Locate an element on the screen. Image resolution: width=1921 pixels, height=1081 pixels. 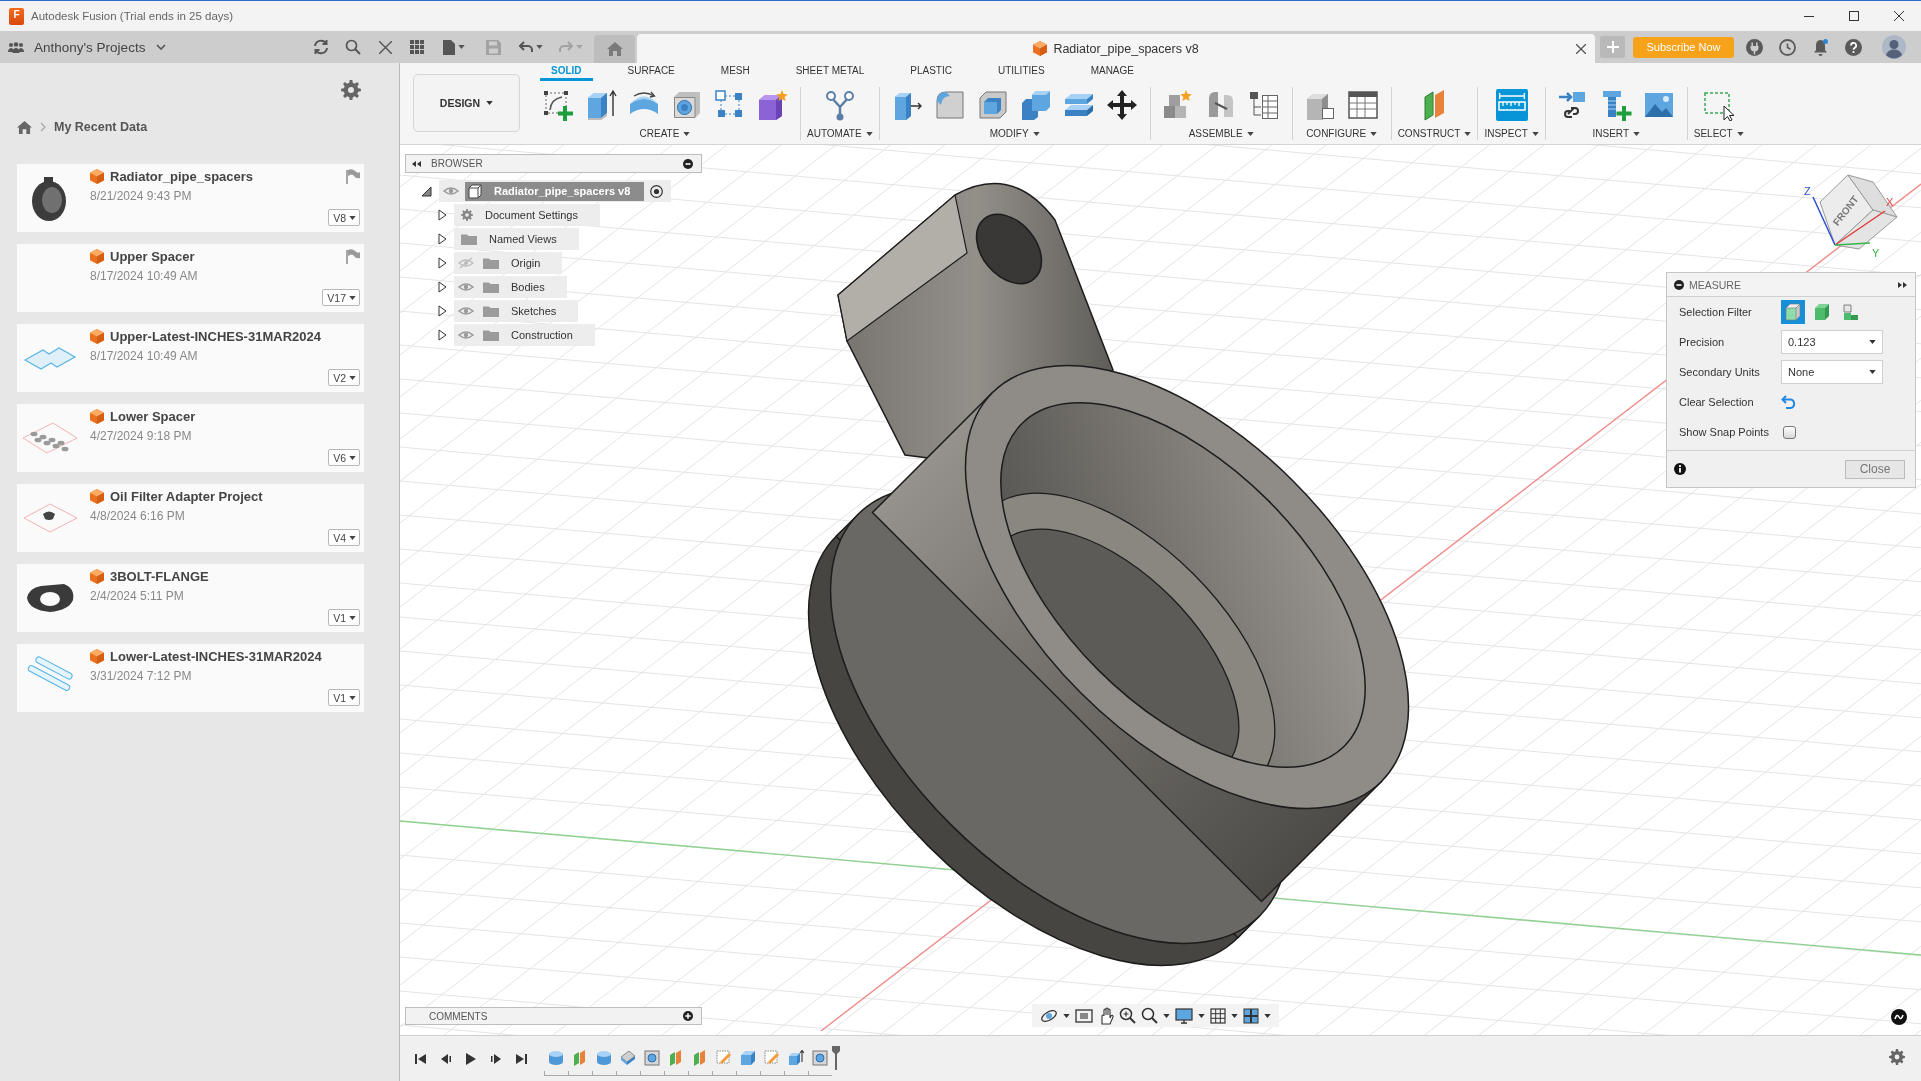
version-dropdown: V4 is located at coordinates (344, 537).